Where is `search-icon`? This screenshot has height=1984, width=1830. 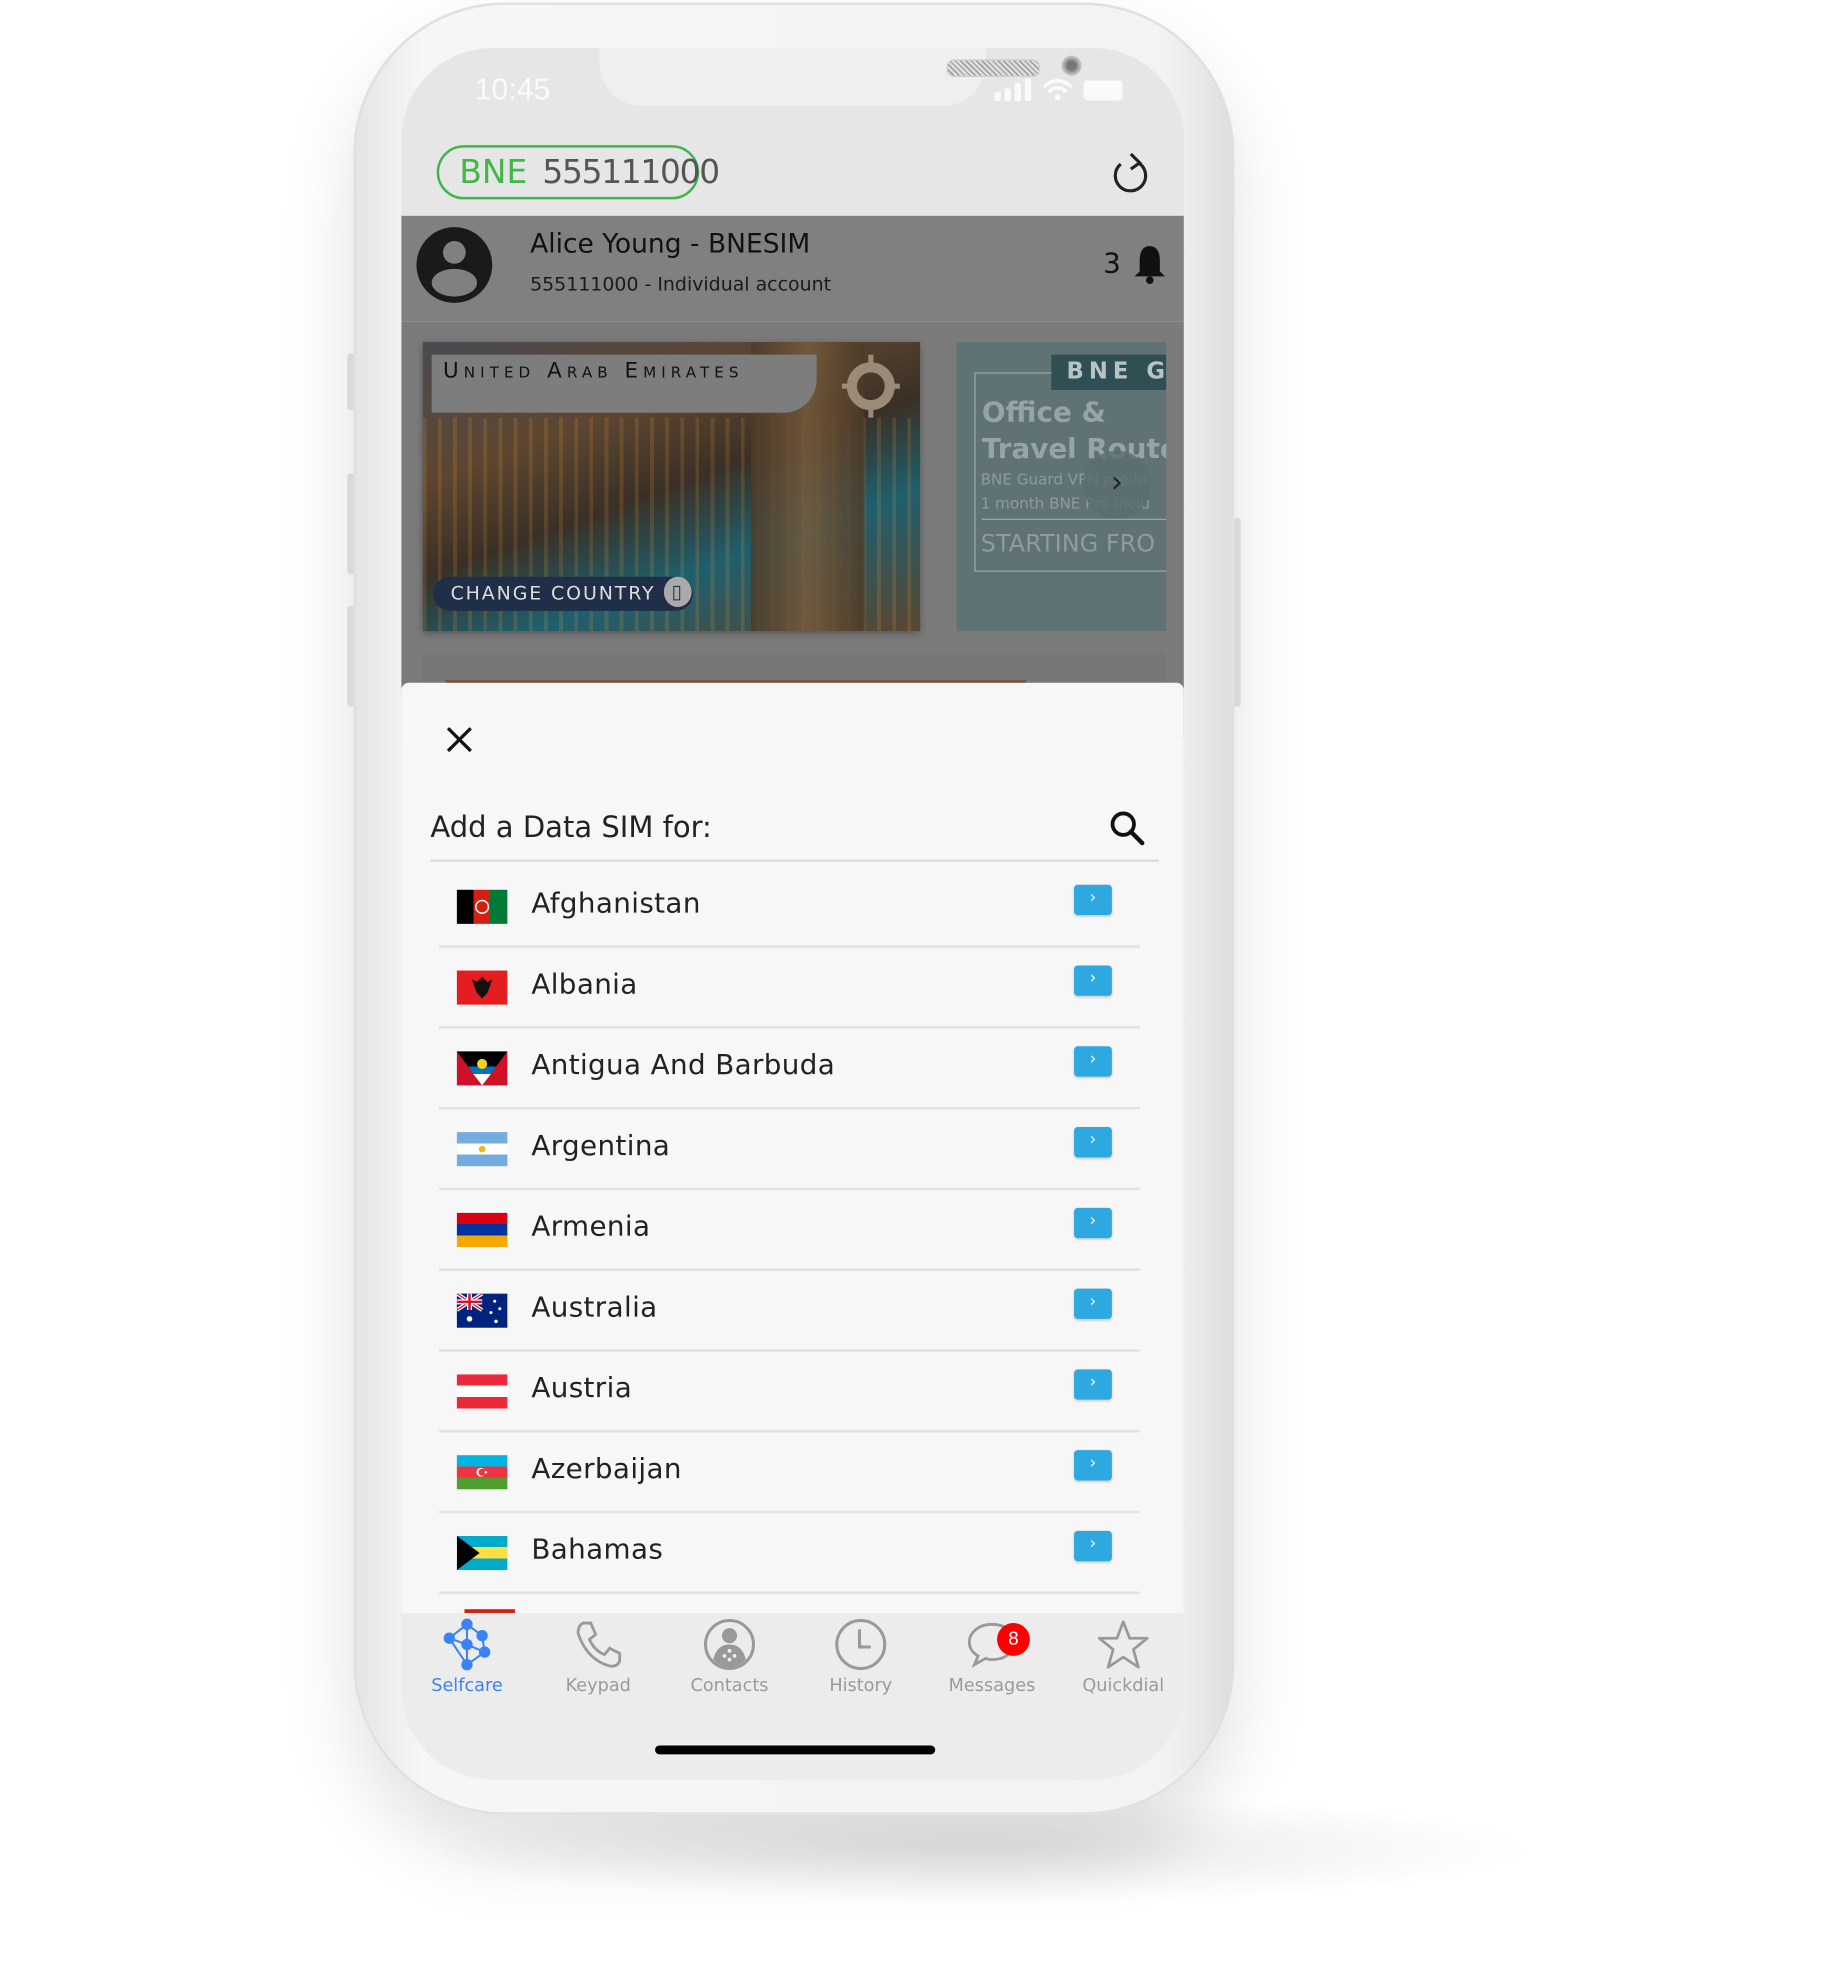 search-icon is located at coordinates (1127, 828).